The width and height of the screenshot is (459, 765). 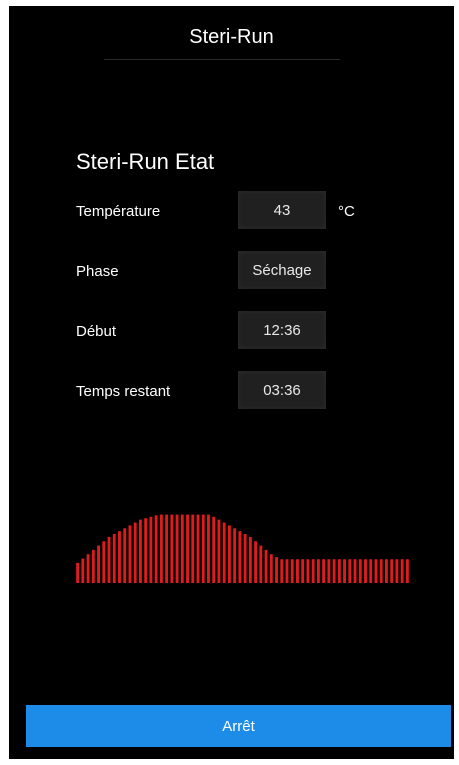 I want to click on stop-button: Arrêt, so click(x=238, y=726).